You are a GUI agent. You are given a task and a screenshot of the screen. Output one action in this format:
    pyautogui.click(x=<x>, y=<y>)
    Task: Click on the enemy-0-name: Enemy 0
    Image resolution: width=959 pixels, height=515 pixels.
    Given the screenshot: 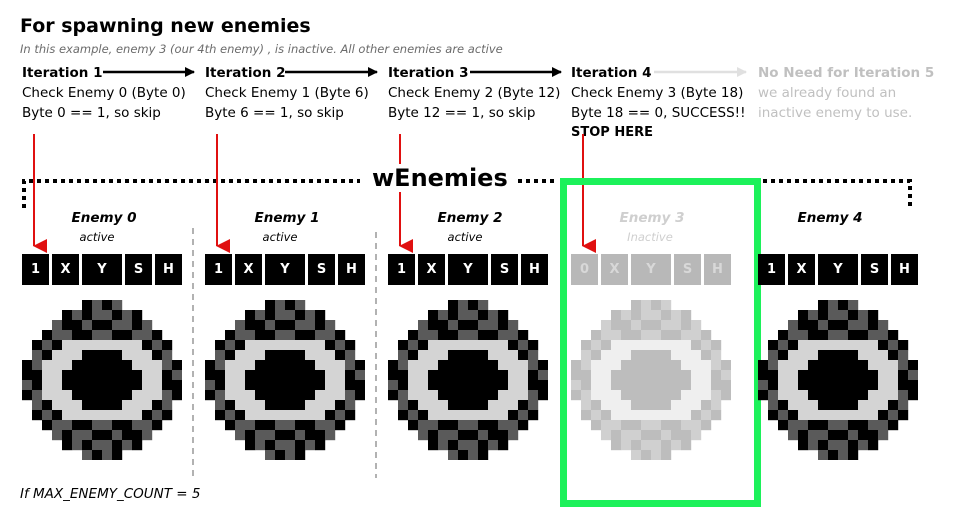 What is the action you would take?
    pyautogui.click(x=104, y=218)
    